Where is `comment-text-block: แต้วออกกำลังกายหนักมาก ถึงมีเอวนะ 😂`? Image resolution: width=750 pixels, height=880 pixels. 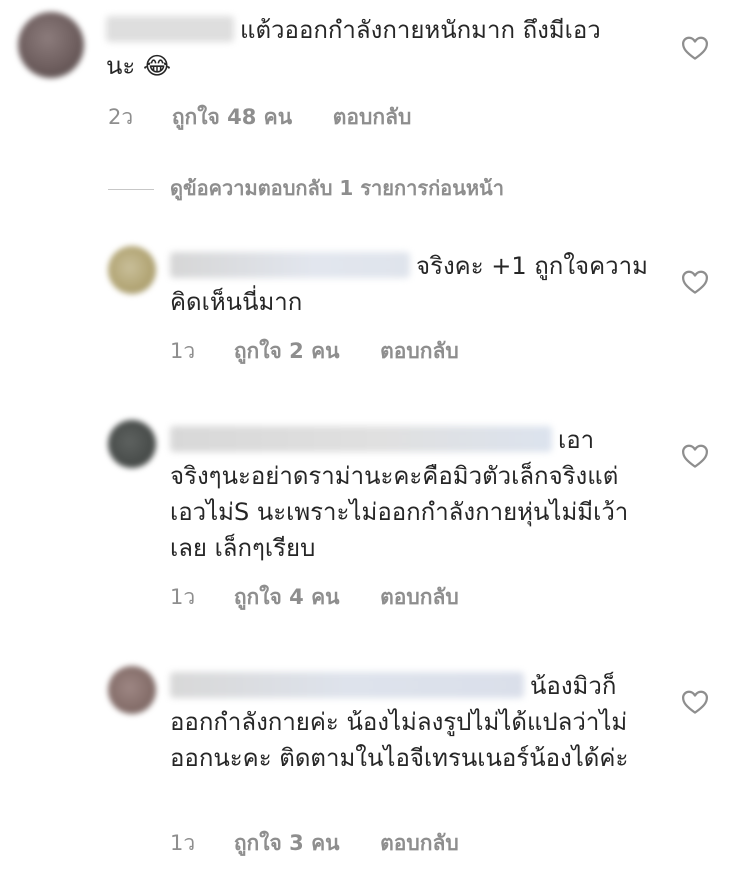 comment-text-block: แต้วออกกำลังกายหนักมาก ถึงมีเอวนะ 😂 is located at coordinates (366, 48).